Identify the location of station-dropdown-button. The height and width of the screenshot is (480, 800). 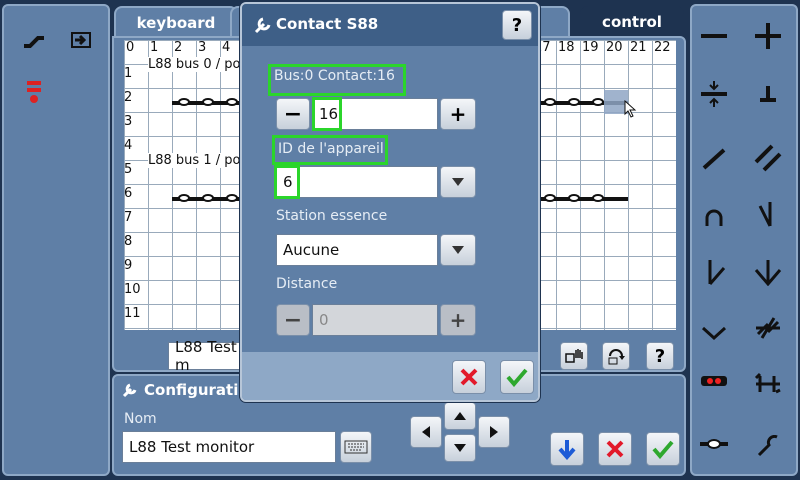
(458, 250).